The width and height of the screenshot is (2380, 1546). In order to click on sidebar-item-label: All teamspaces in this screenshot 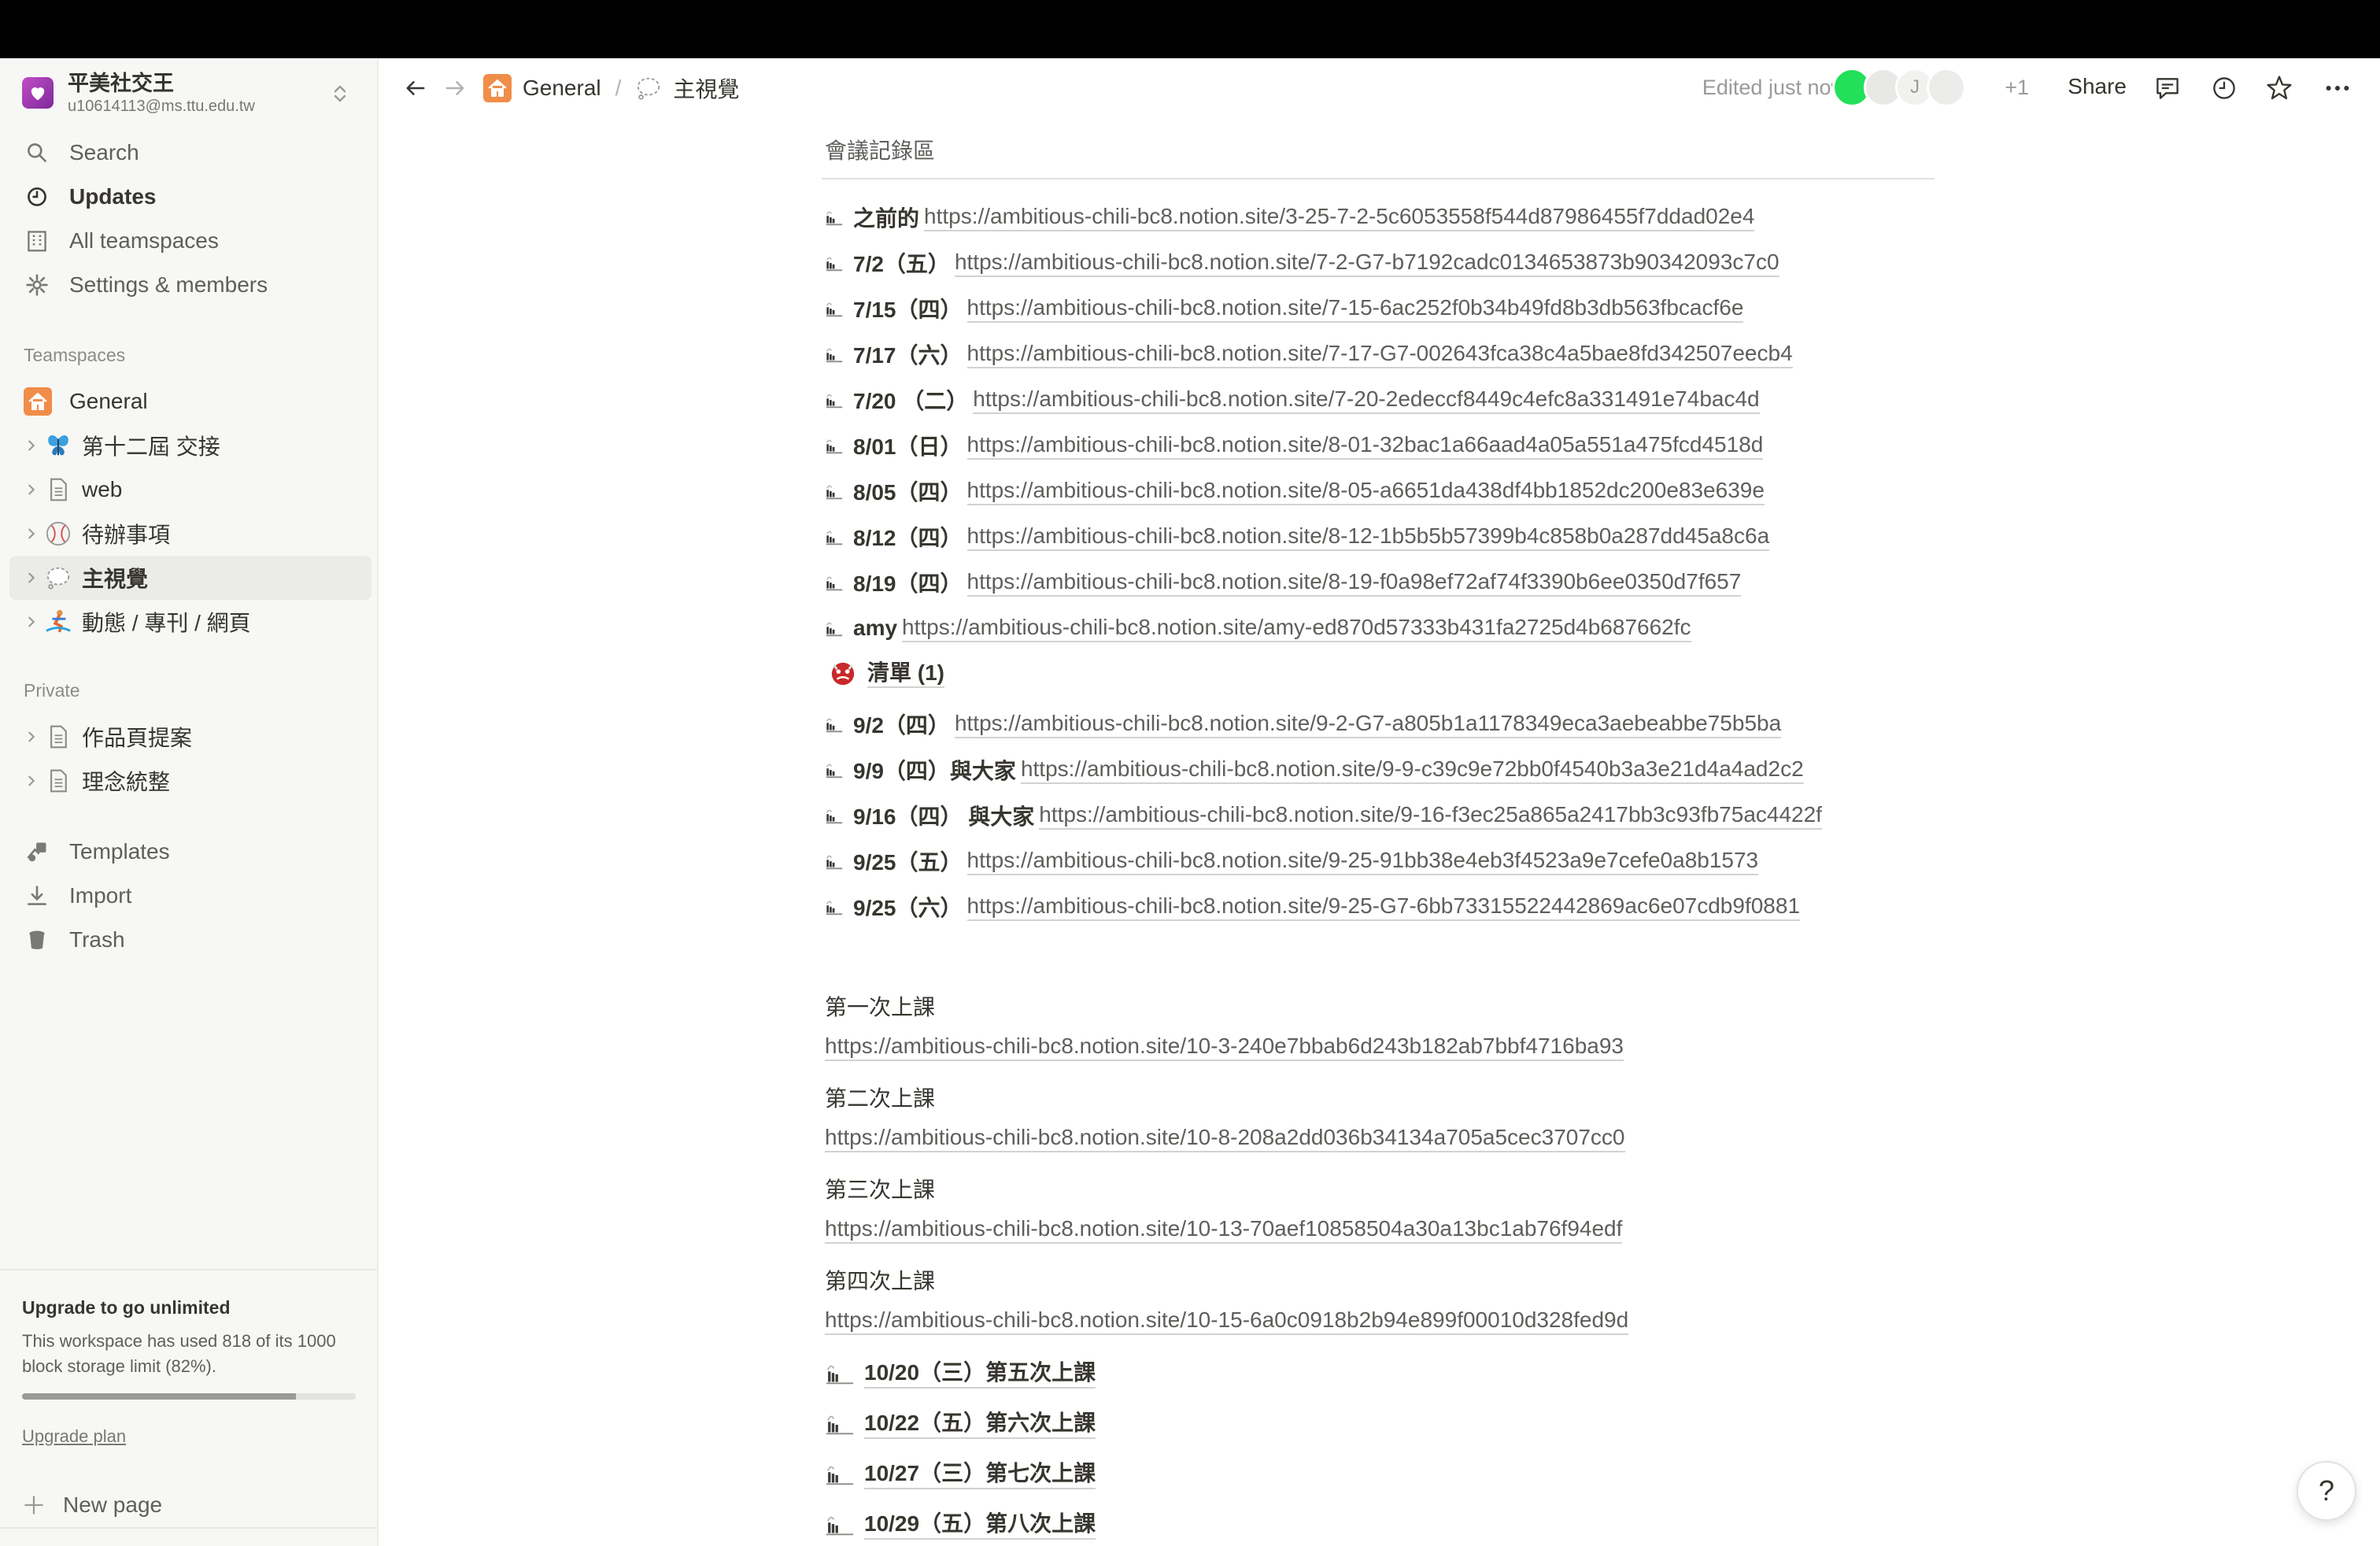, I will do `click(144, 240)`.